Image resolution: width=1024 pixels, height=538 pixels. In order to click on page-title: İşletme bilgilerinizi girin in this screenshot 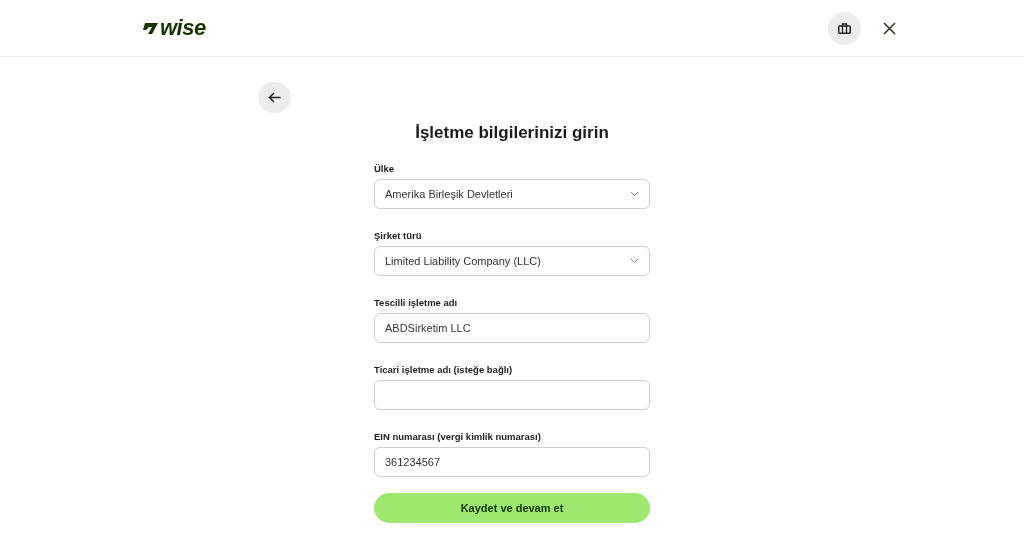, I will do `click(512, 133)`.